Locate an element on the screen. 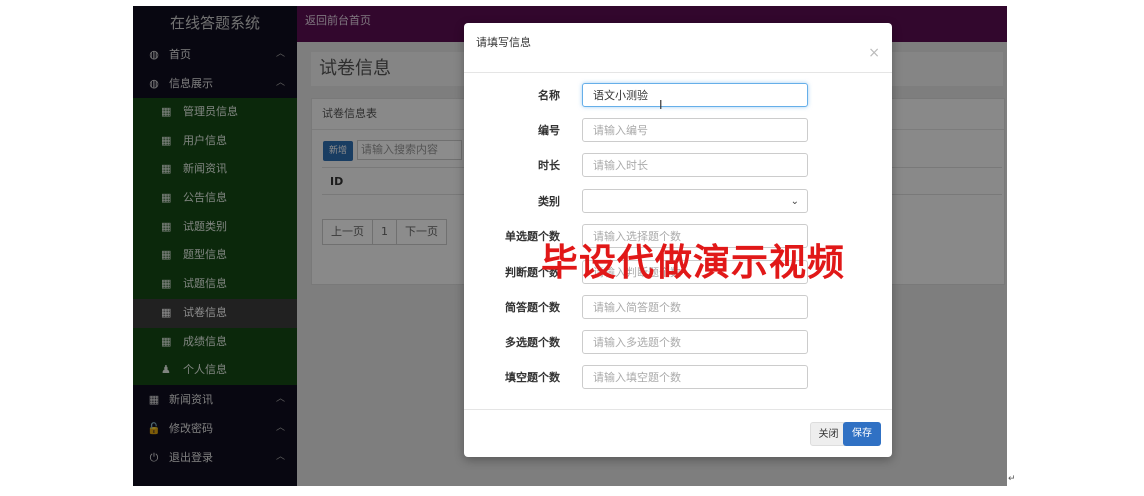  return-mark-icon: ↵ is located at coordinates (1012, 479).